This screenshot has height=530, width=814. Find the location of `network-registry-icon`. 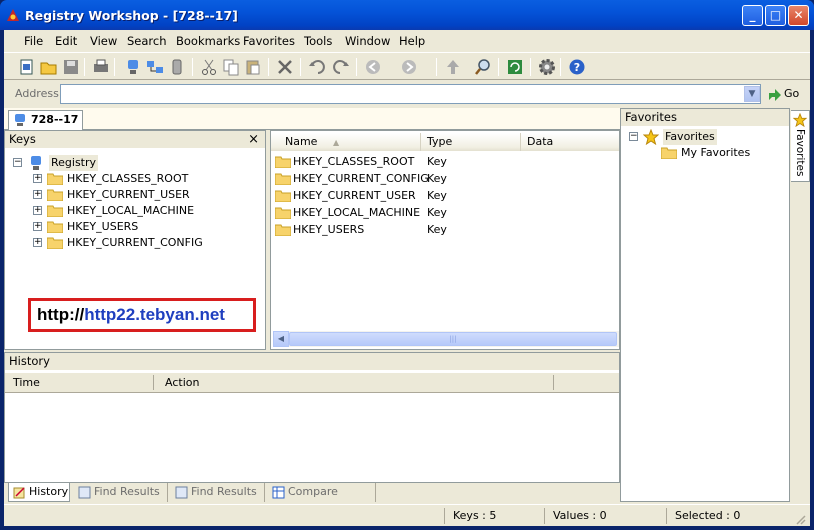

network-registry-icon is located at coordinates (155, 67).